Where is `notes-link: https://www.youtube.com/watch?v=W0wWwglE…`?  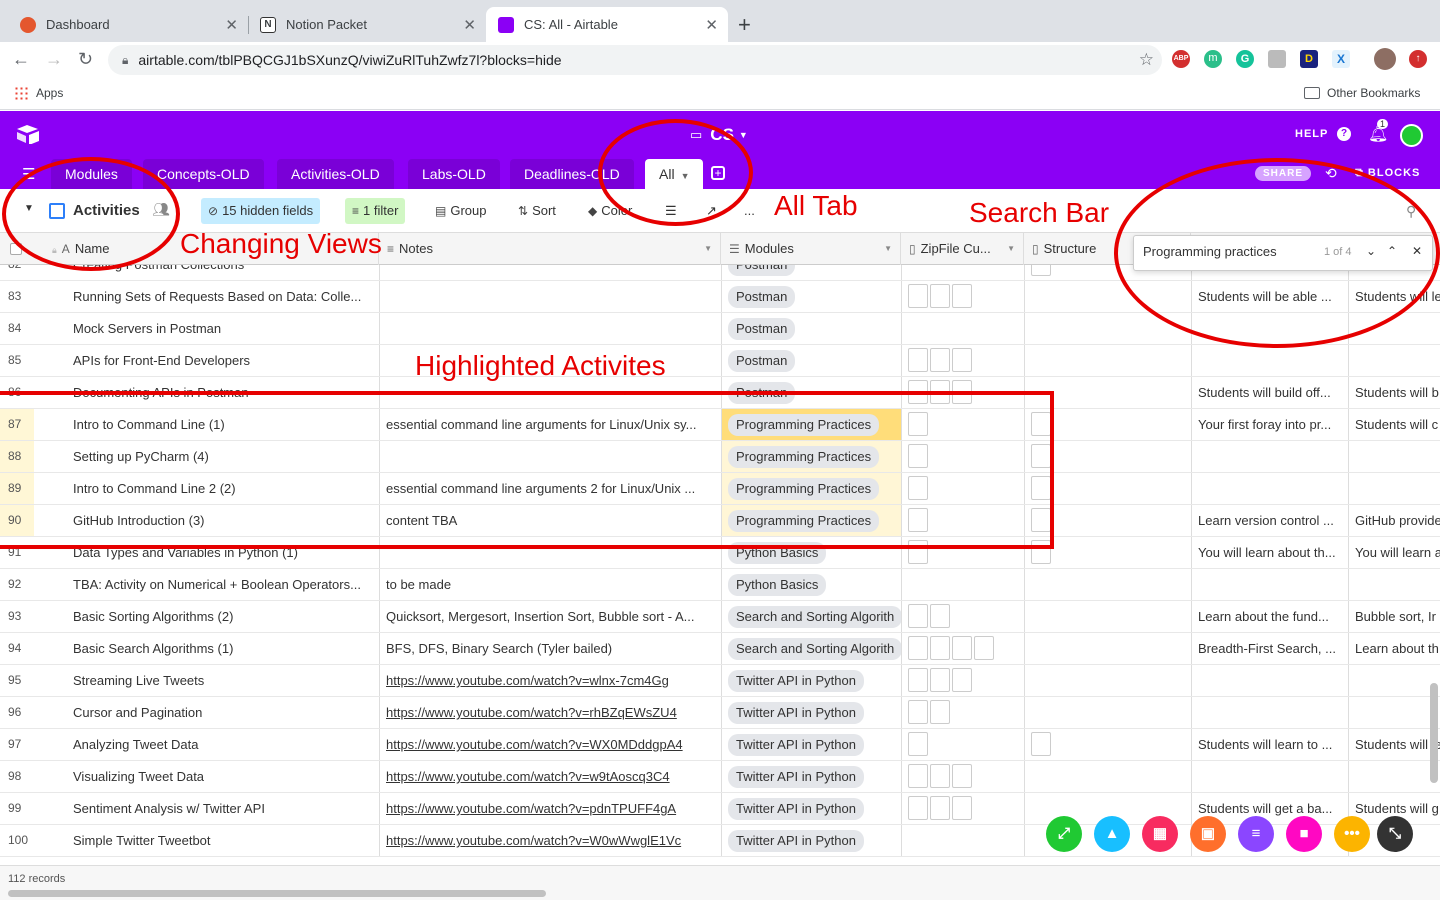
notes-link: https://www.youtube.com/watch?v=W0wWwglE… is located at coordinates (533, 840).